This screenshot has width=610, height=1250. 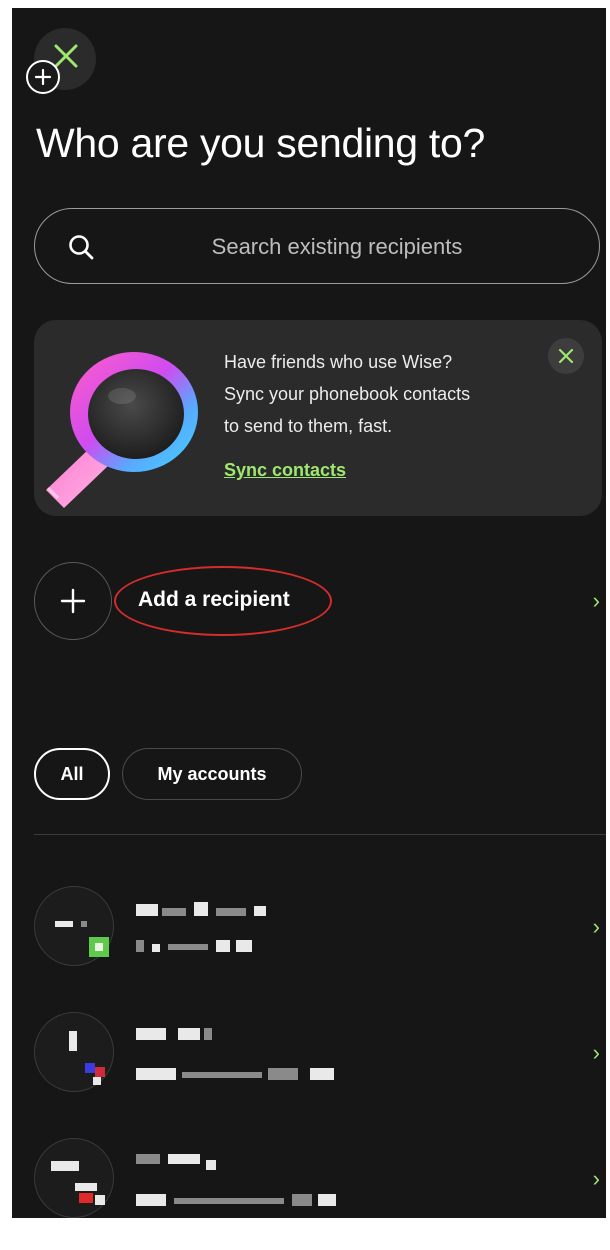 I want to click on close-icon, so click(x=566, y=356).